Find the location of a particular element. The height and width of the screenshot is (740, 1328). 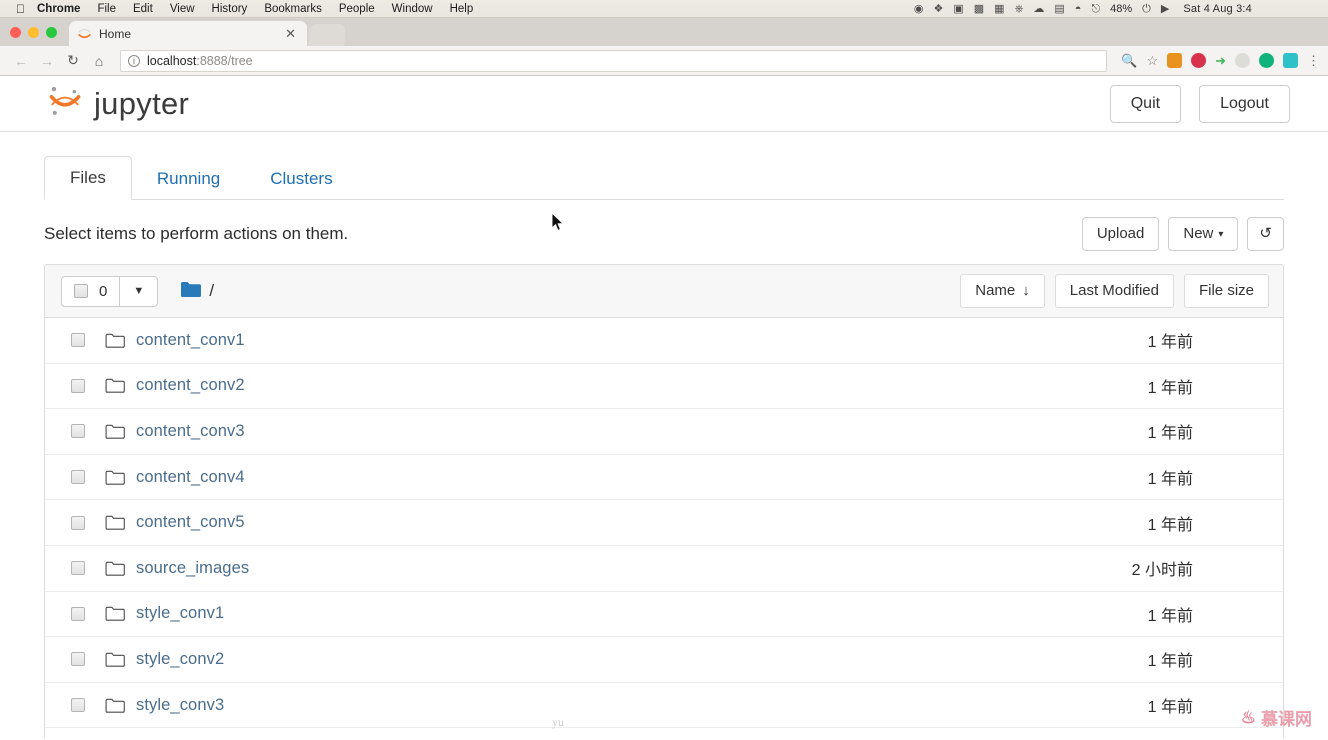

sort-name-button: Name ↓ is located at coordinates (1002, 291).